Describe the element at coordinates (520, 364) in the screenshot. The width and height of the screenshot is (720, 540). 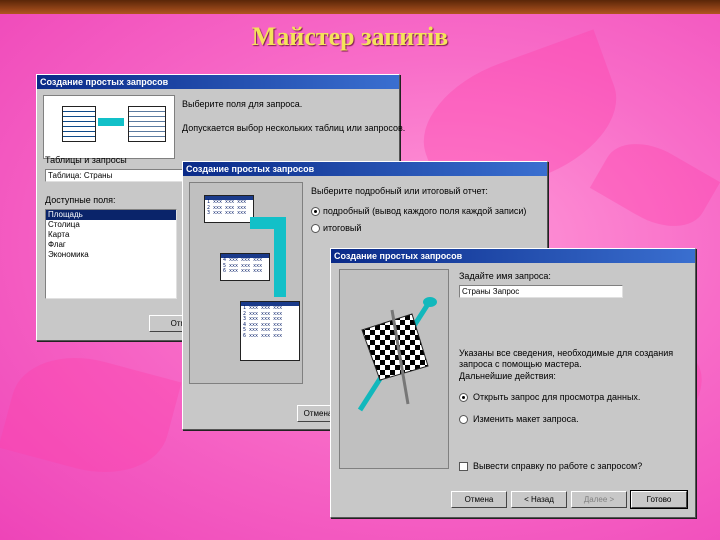
I see `info-line-2: запроса с помощью мастера.` at that location.